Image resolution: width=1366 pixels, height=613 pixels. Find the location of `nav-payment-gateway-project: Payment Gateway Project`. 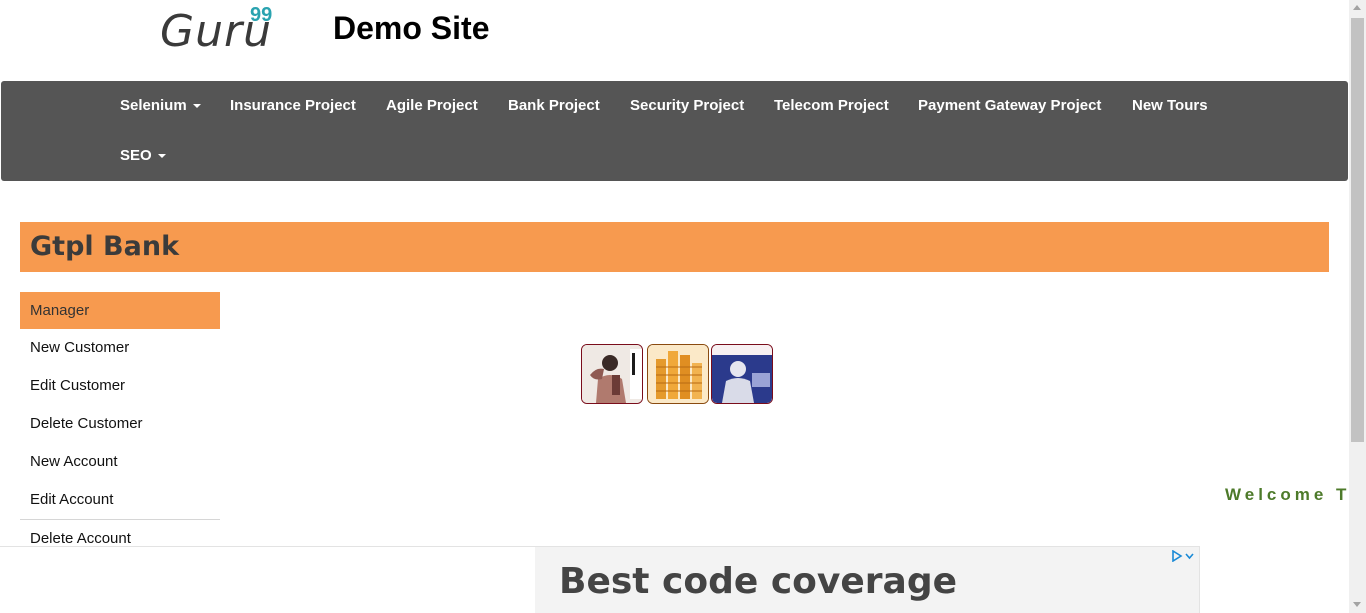

nav-payment-gateway-project: Payment Gateway Project is located at coordinates (1009, 105).